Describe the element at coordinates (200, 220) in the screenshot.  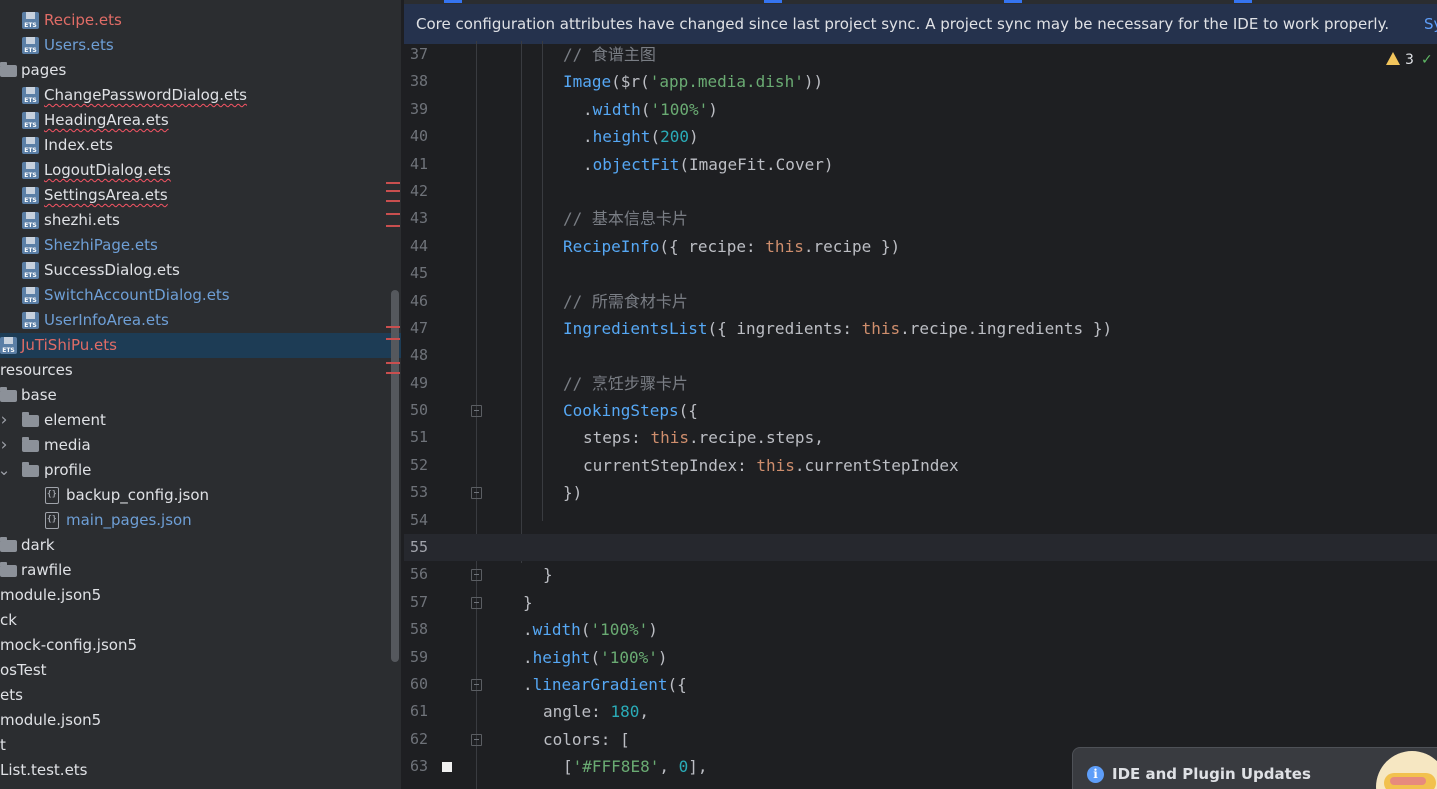
I see `tree-item: shezhi.ets` at that location.